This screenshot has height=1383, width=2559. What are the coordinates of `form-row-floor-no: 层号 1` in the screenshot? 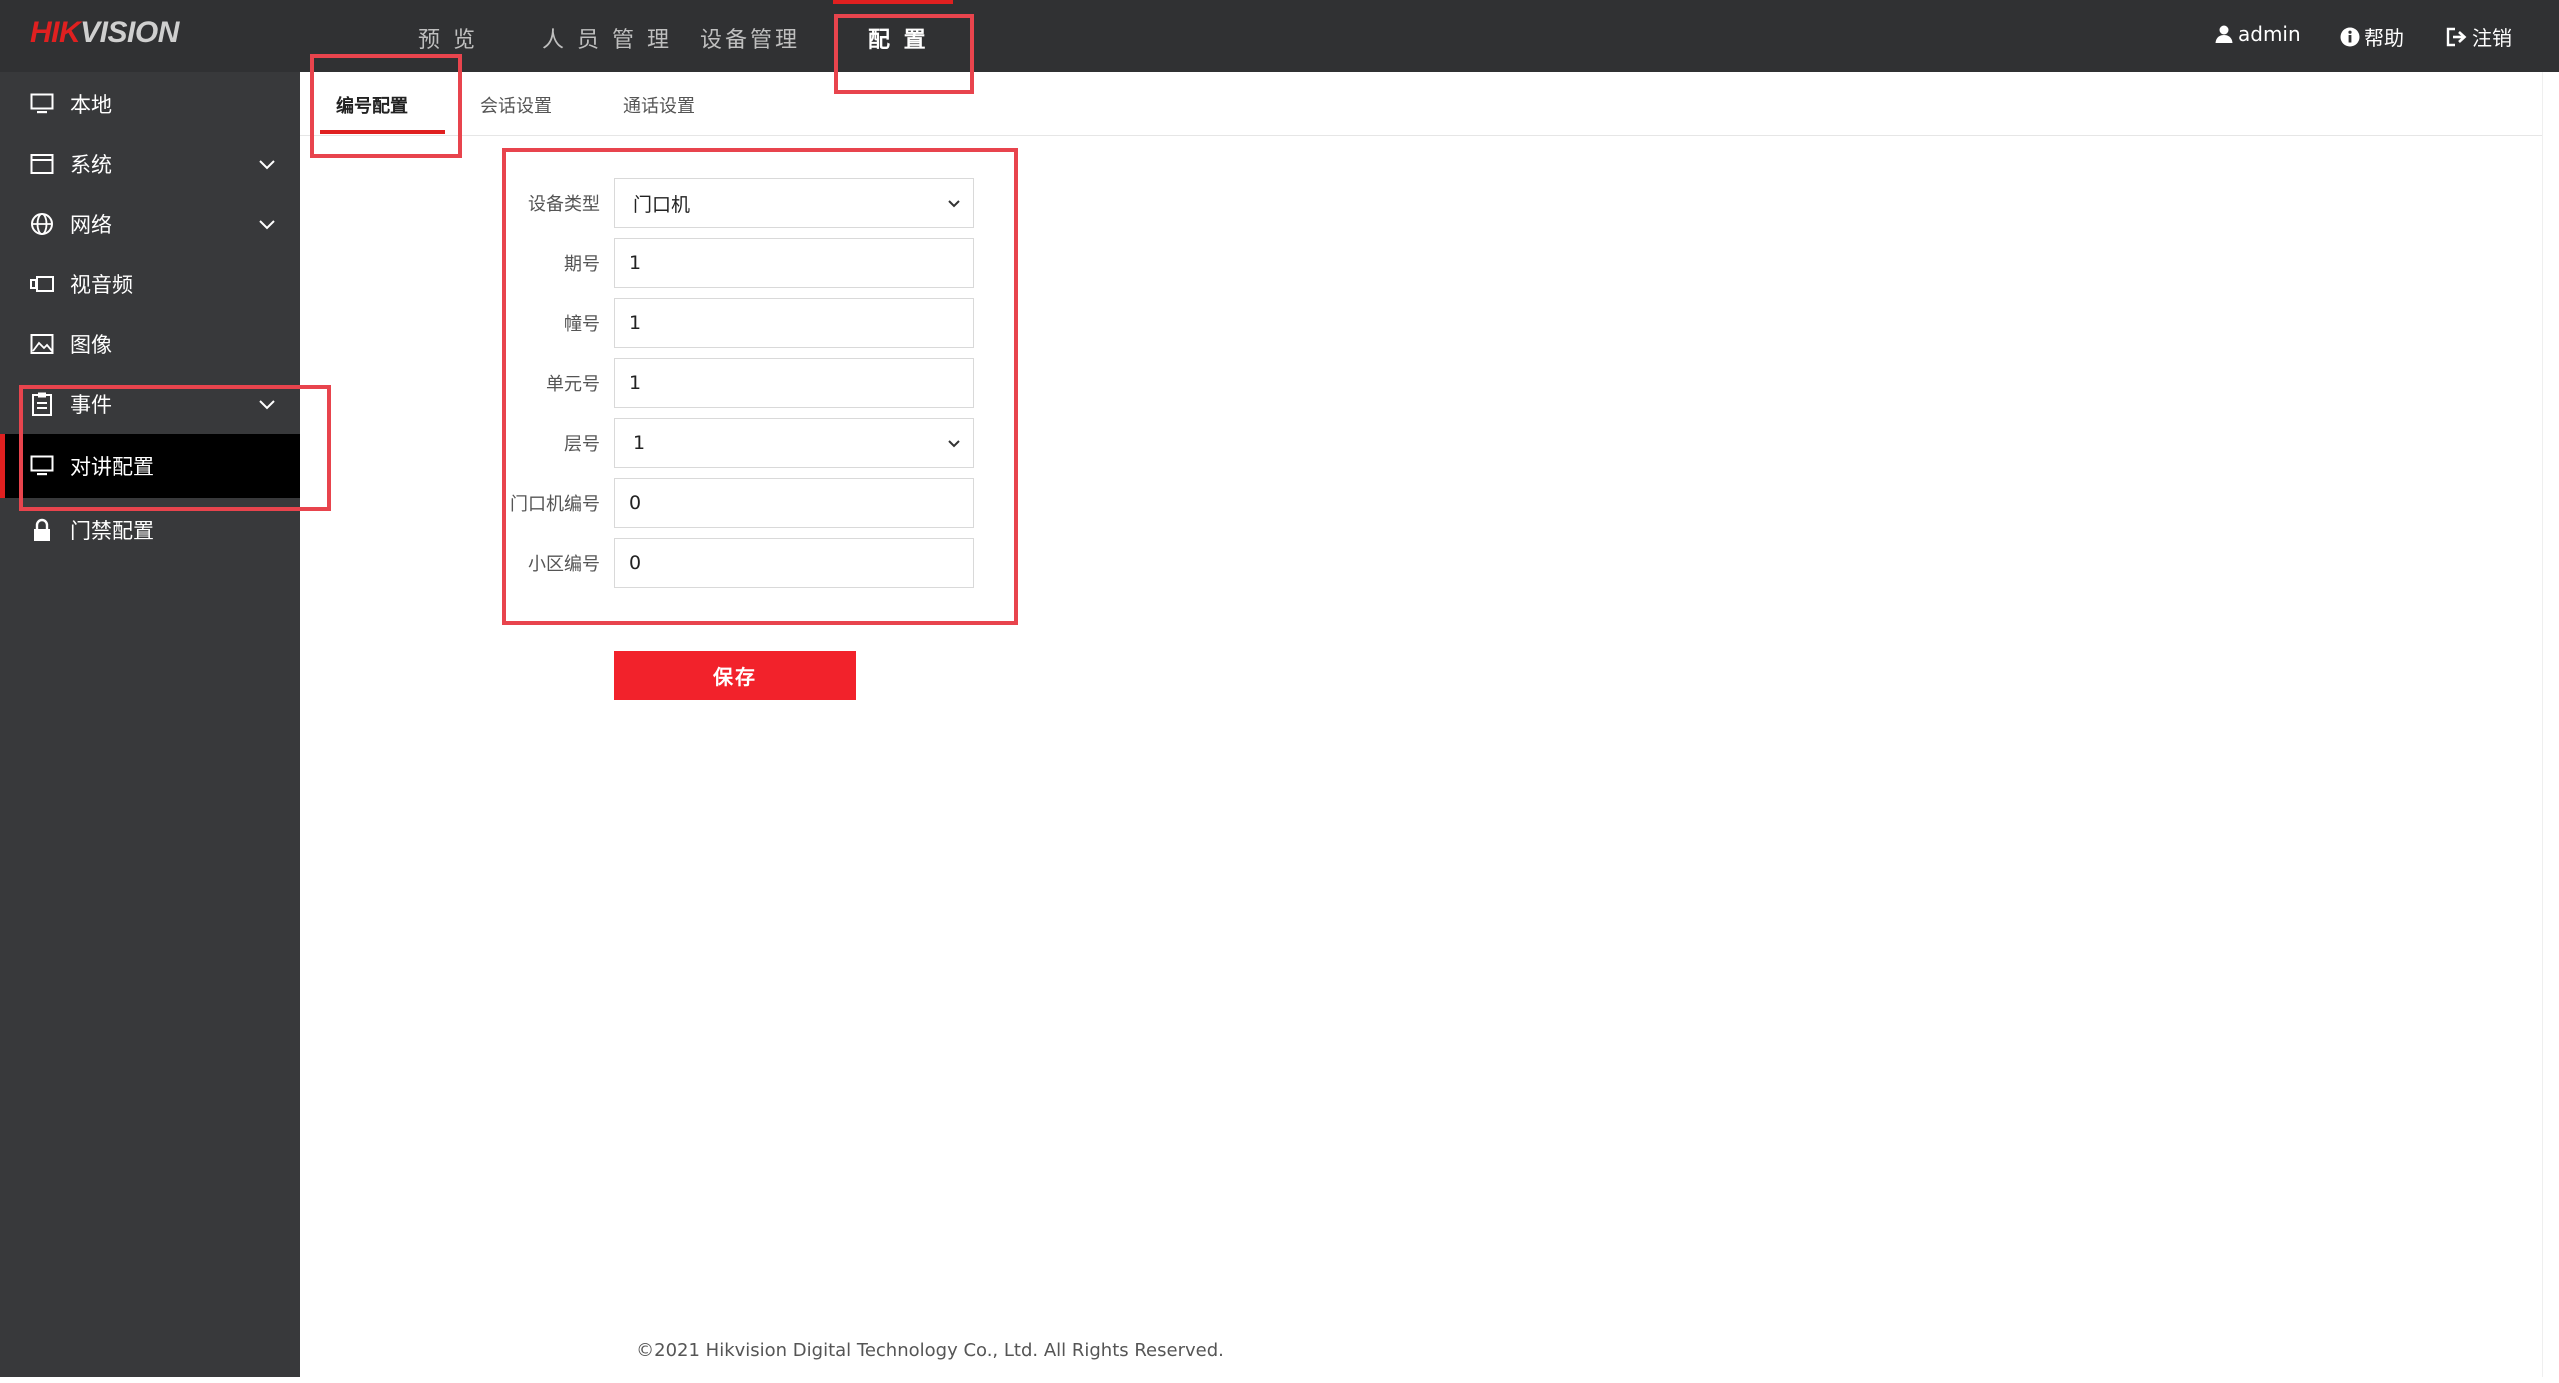 It's located at (740, 443).